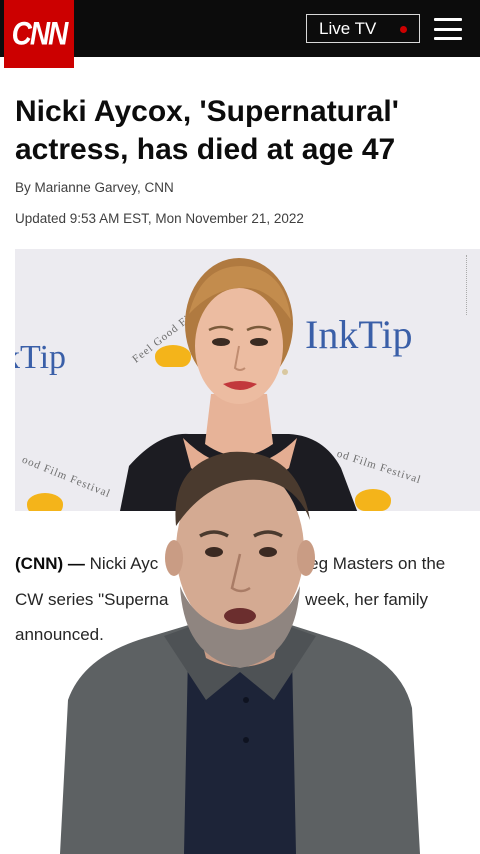 This screenshot has width=480, height=854. Describe the element at coordinates (41, 357) in the screenshot. I see `backdrop-logo-left: kTip` at that location.